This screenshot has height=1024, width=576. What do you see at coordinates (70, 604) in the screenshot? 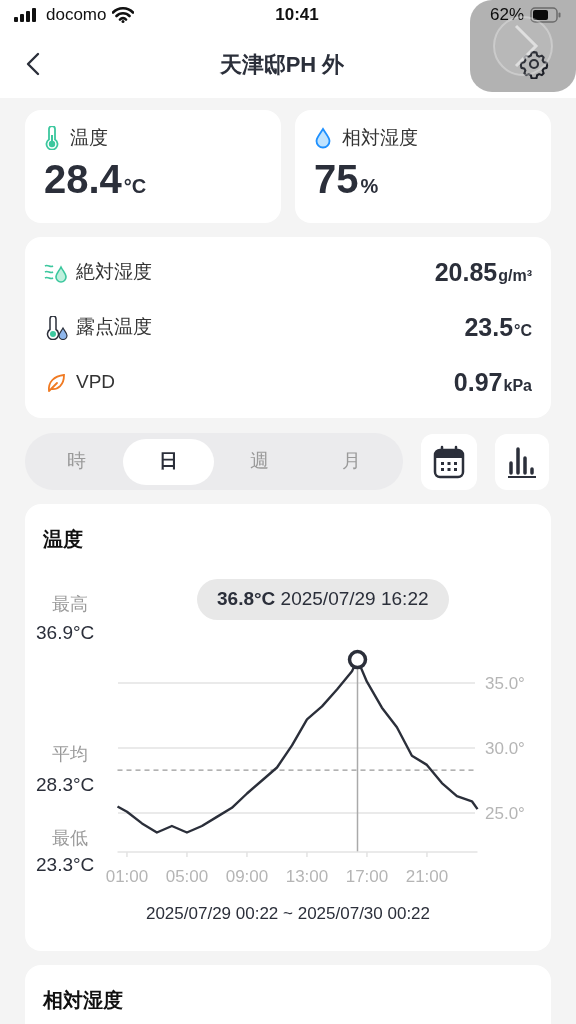
I see `stat-label: 最高` at bounding box center [70, 604].